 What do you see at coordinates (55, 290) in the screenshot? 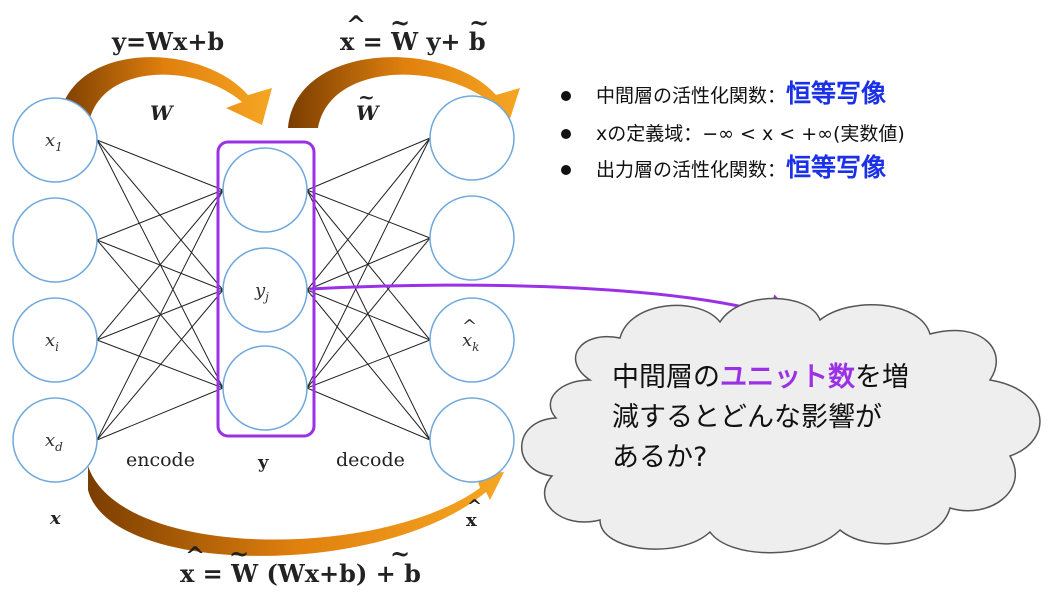
I see `input-layer: x1xixd` at bounding box center [55, 290].